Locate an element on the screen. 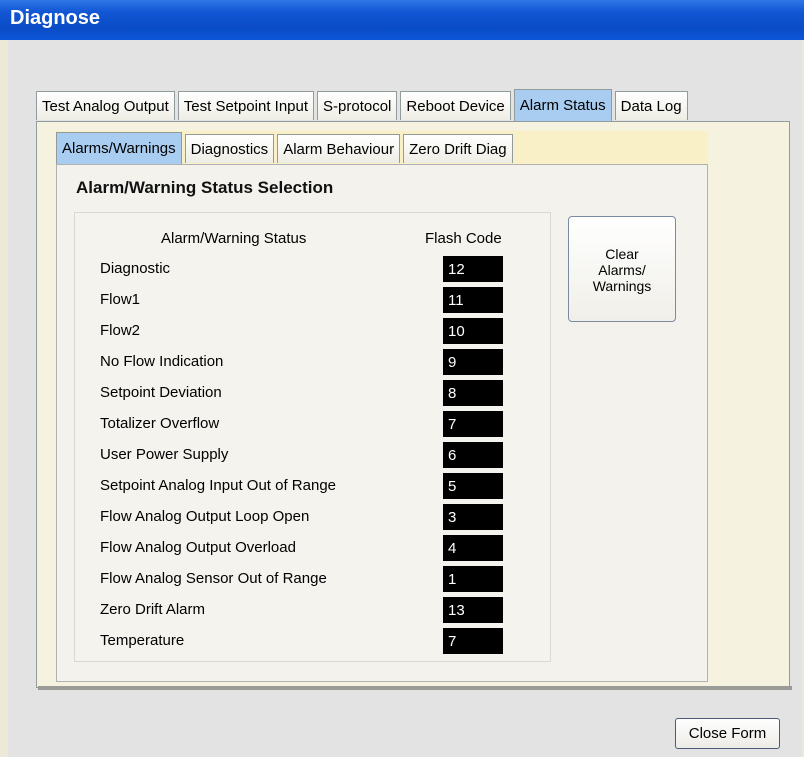 The image size is (804, 757). tab-alarm-status: Alarm Status is located at coordinates (562, 105).